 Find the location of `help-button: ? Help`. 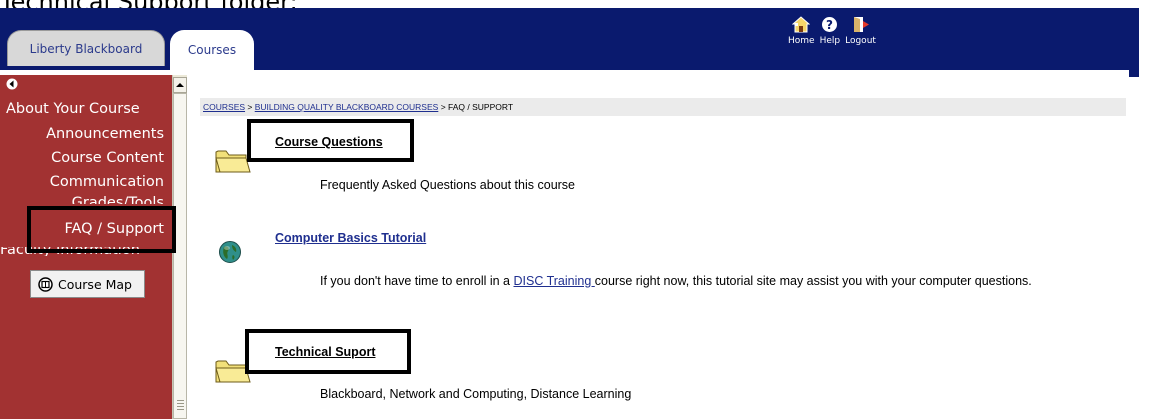

help-button: ? Help is located at coordinates (830, 31).